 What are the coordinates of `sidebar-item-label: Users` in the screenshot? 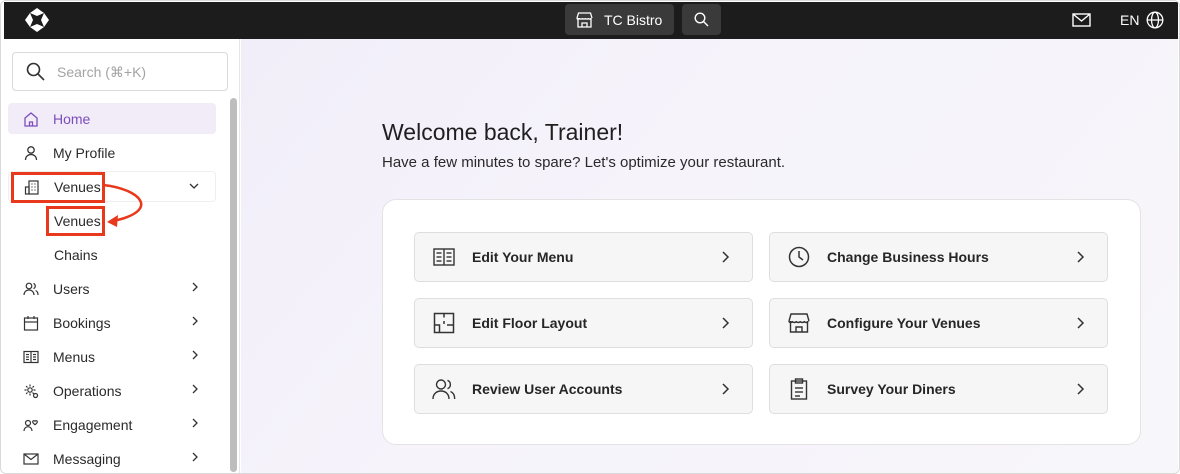 It's located at (71, 288).